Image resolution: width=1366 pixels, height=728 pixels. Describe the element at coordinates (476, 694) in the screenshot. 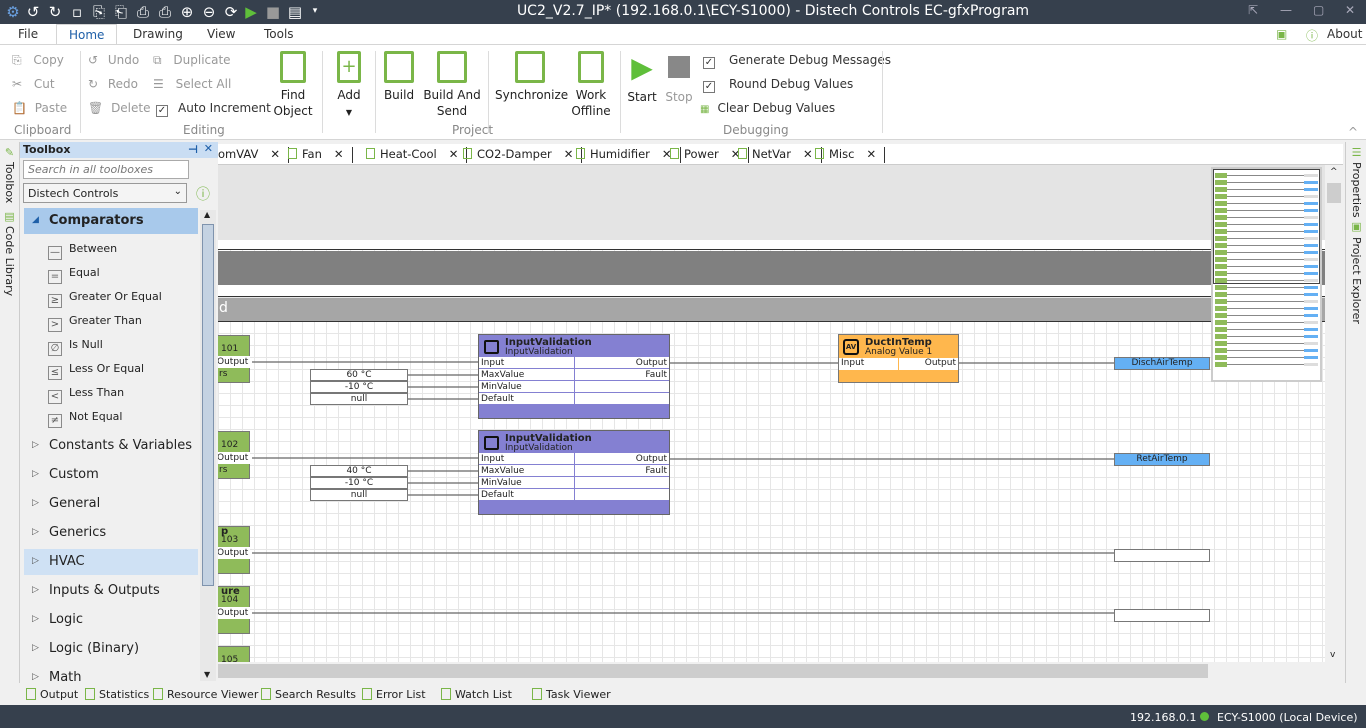

I see `bottom-tab: Watch List` at that location.